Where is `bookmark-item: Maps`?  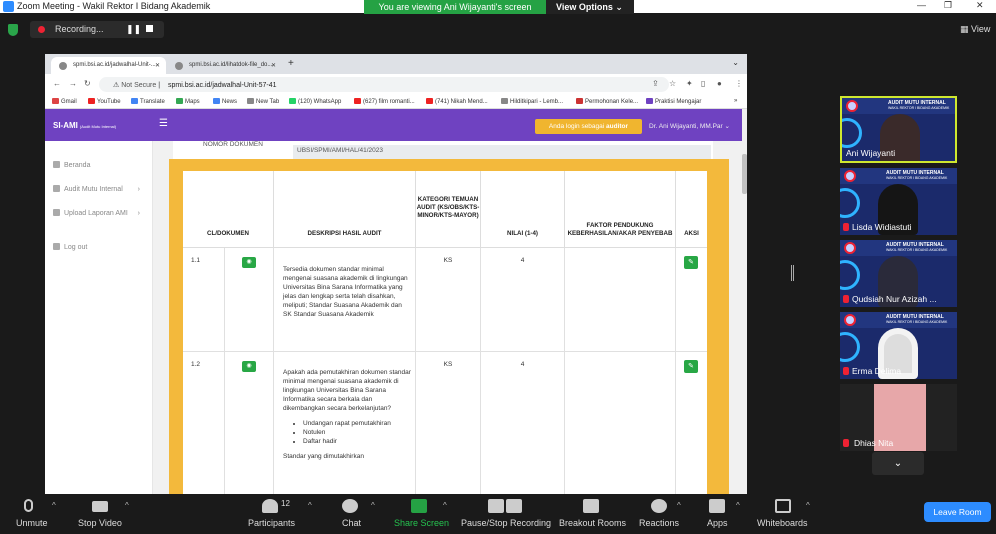
bookmark-item: Maps is located at coordinates (188, 101).